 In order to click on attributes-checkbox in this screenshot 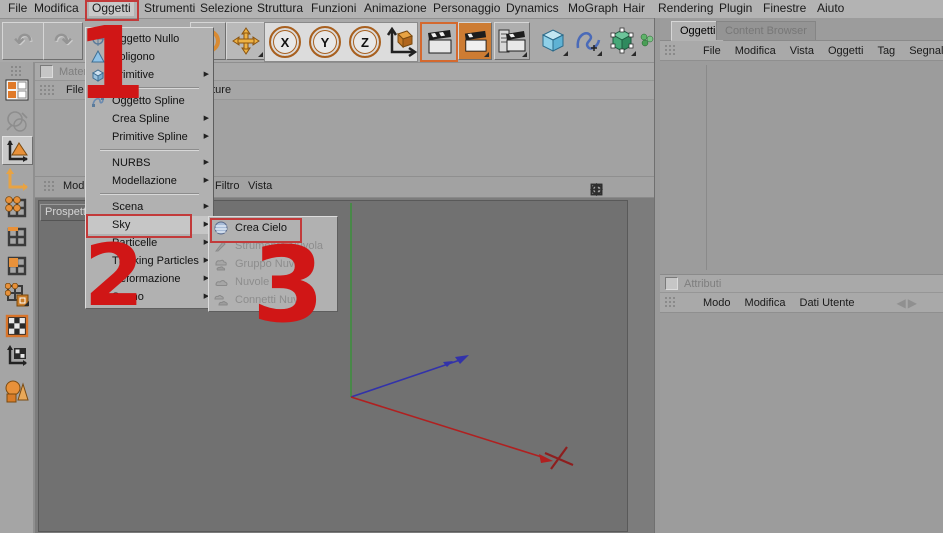, I will do `click(671, 283)`.